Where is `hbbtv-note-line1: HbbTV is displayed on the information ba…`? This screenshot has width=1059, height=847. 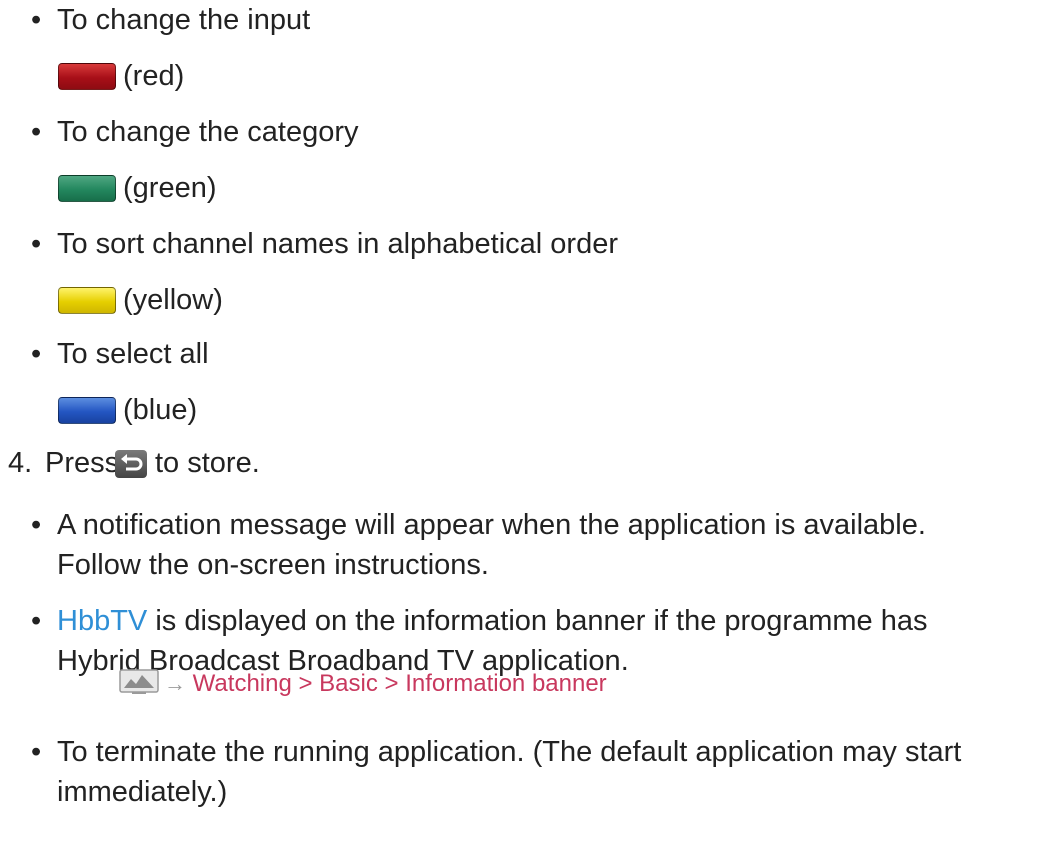 hbbtv-note-line1: HbbTV is displayed on the information ba… is located at coordinates (492, 621).